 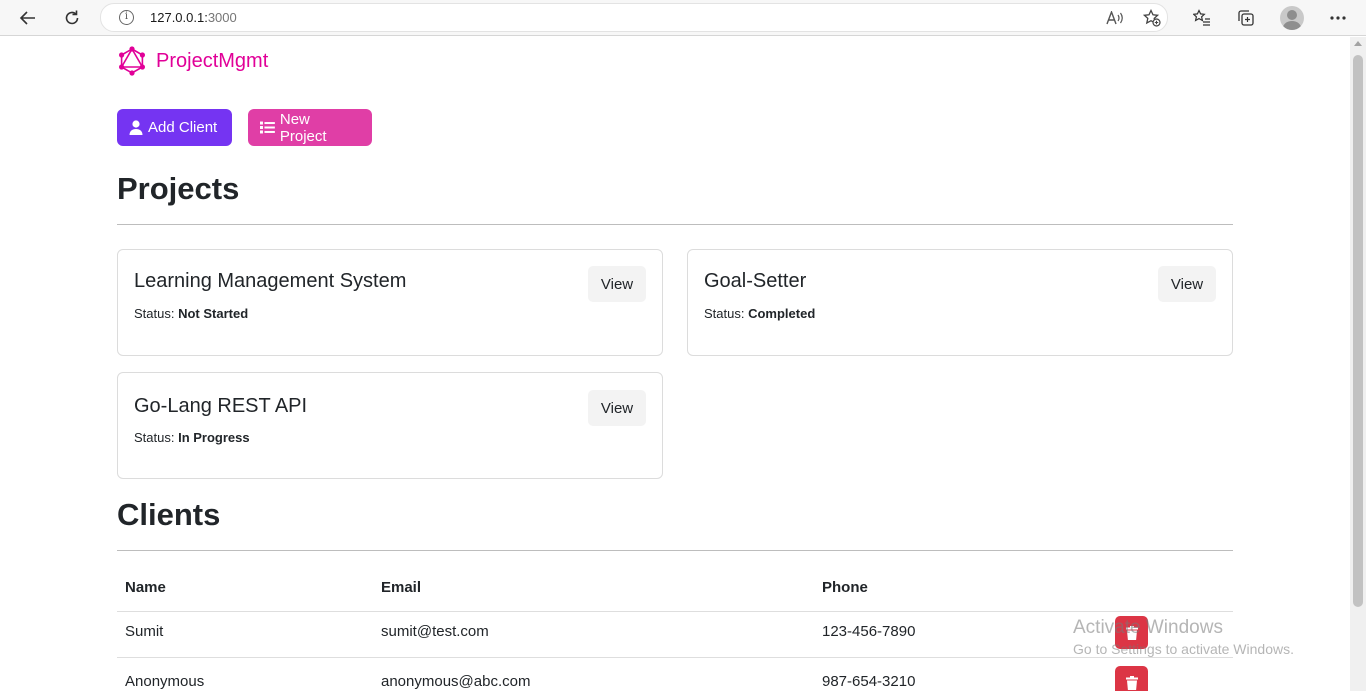 I want to click on favorites-icon, so click(x=1202, y=18).